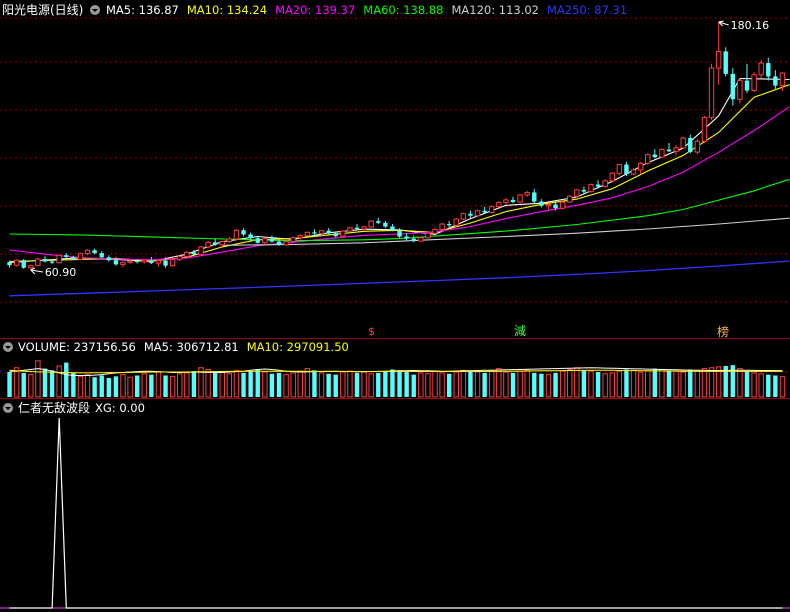  What do you see at coordinates (399, 278) in the screenshot?
I see `ma250-line` at bounding box center [399, 278].